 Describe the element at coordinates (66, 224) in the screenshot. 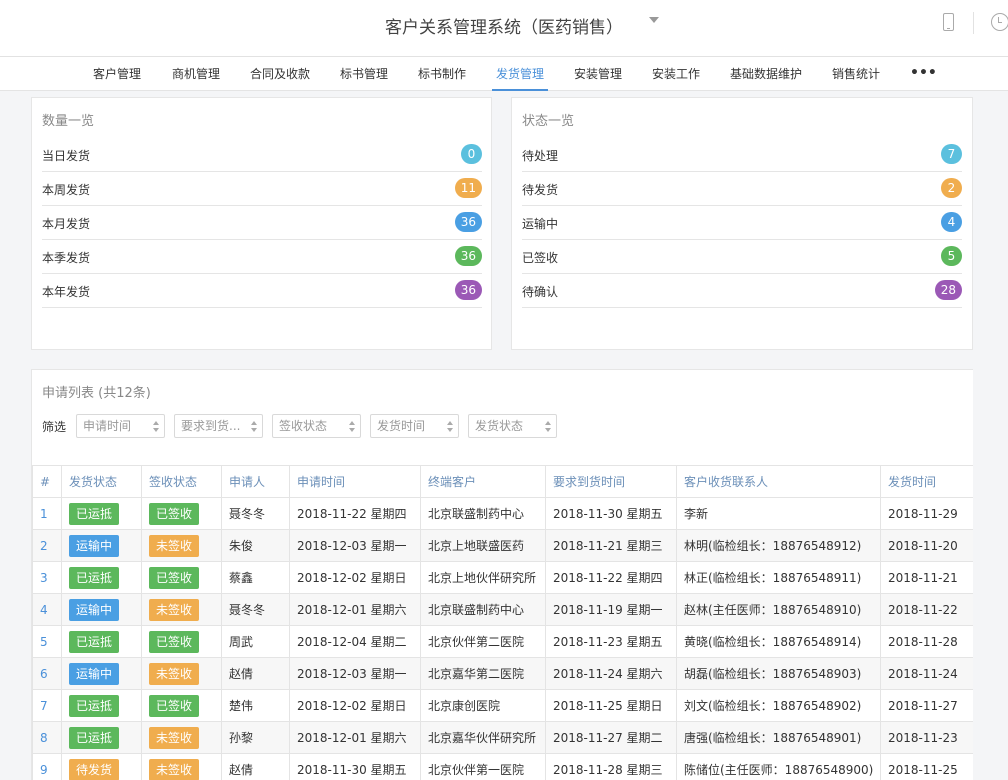

I see `stat-label: 本月发货` at that location.